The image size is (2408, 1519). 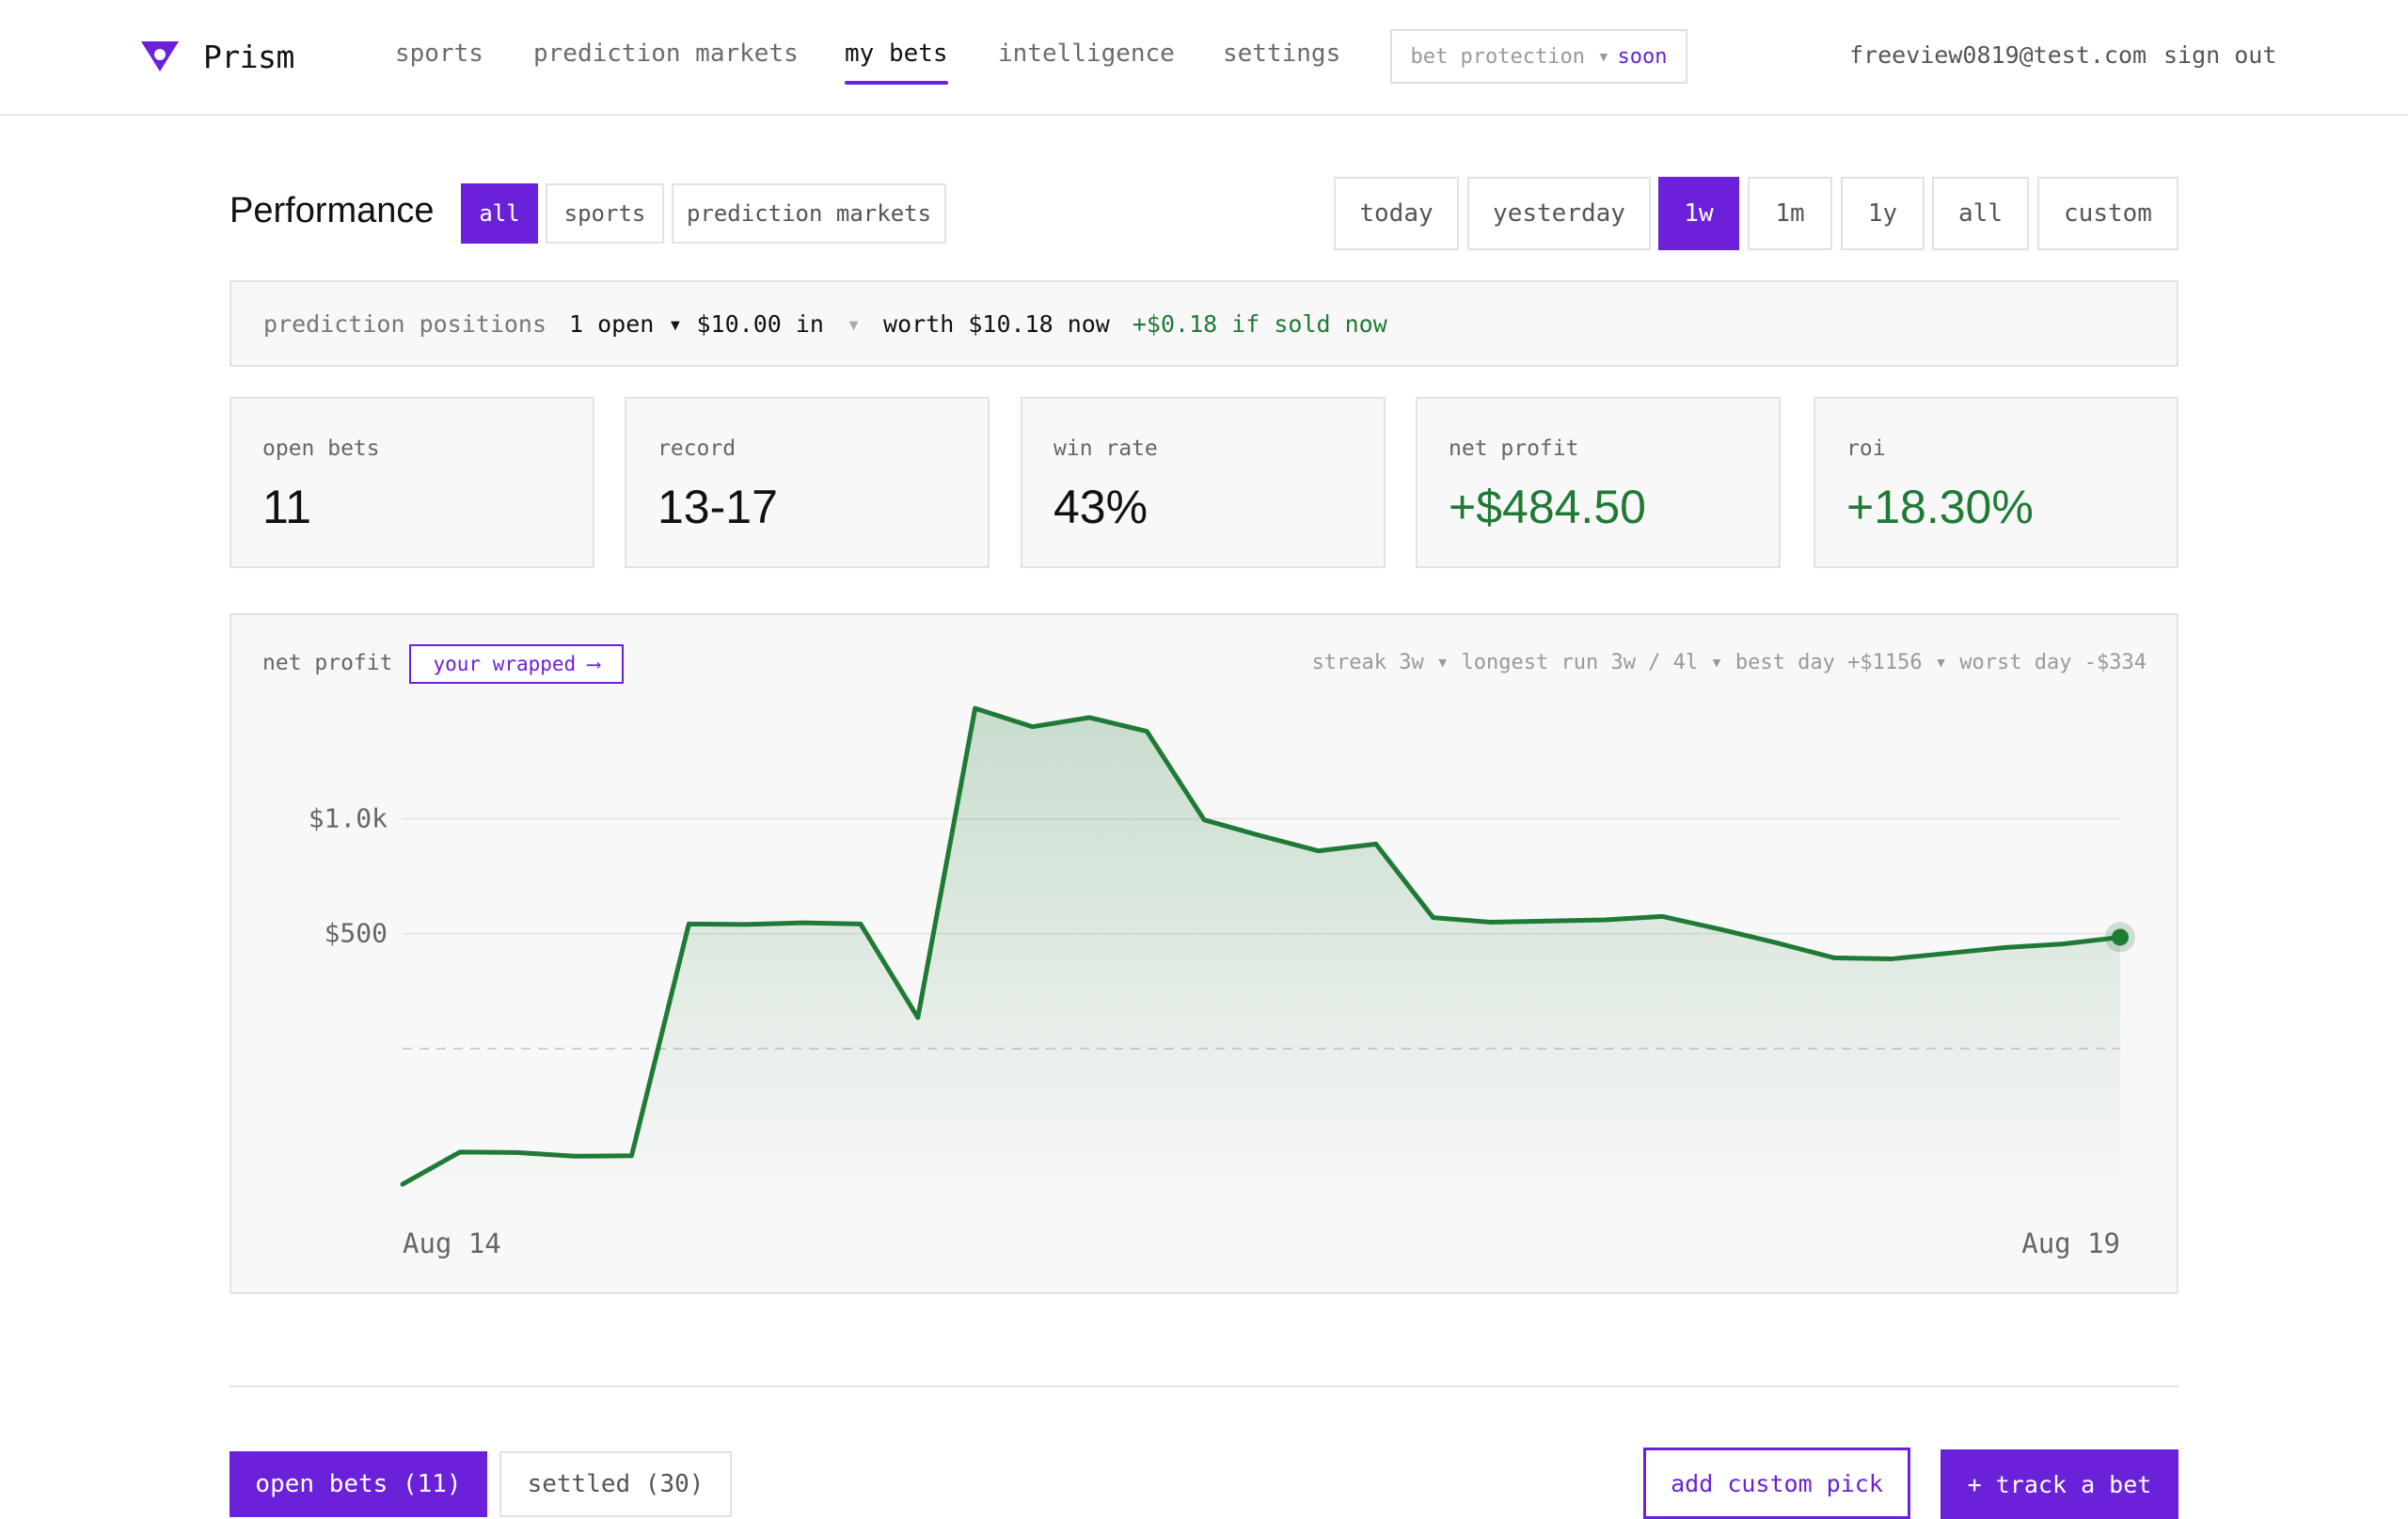 What do you see at coordinates (2071, 1243) in the screenshot?
I see `x-tick-label-end: Aug 19` at bounding box center [2071, 1243].